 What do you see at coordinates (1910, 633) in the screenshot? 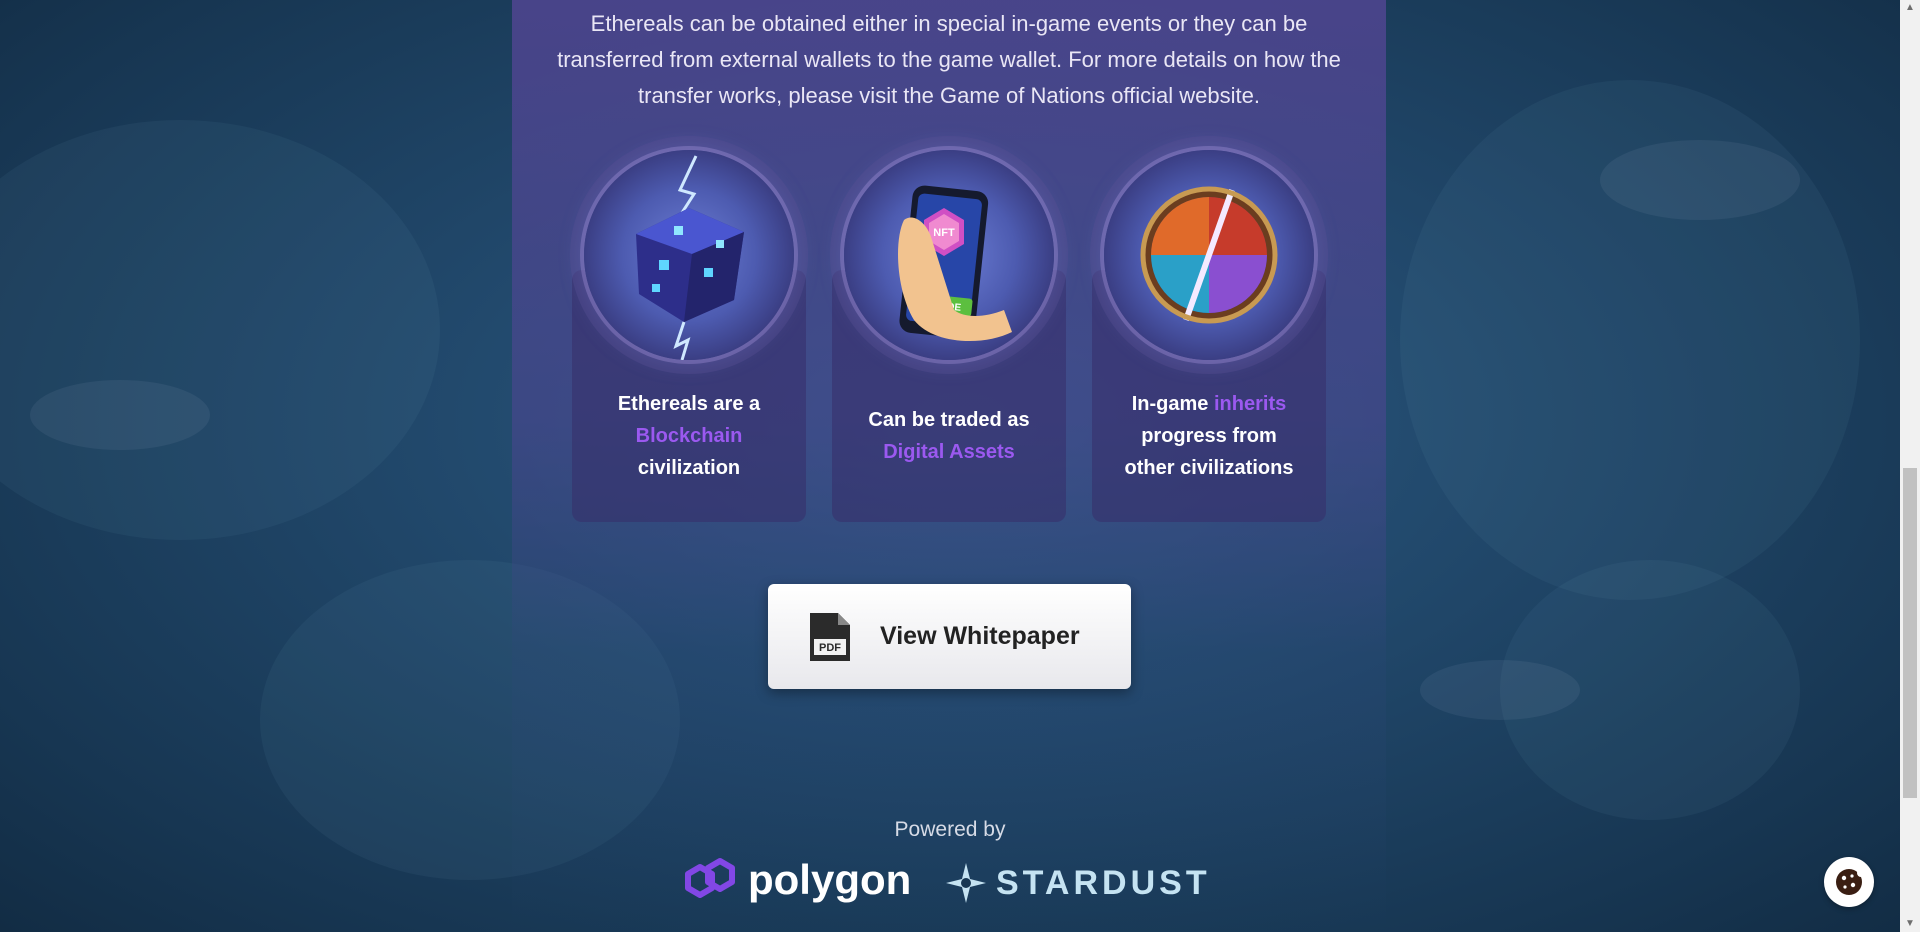
I see `scrollbar-thumb` at bounding box center [1910, 633].